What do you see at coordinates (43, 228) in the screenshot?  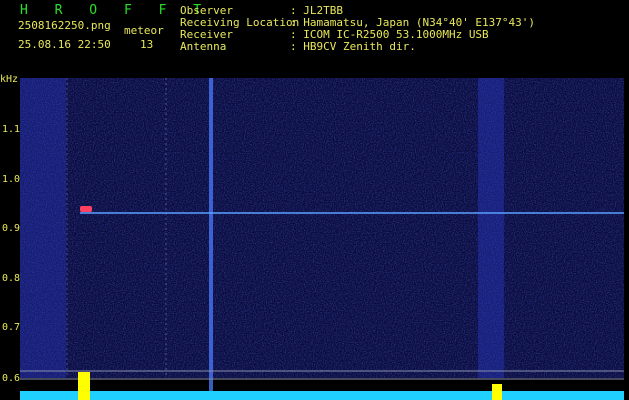 I see `noise-band-left` at bounding box center [43, 228].